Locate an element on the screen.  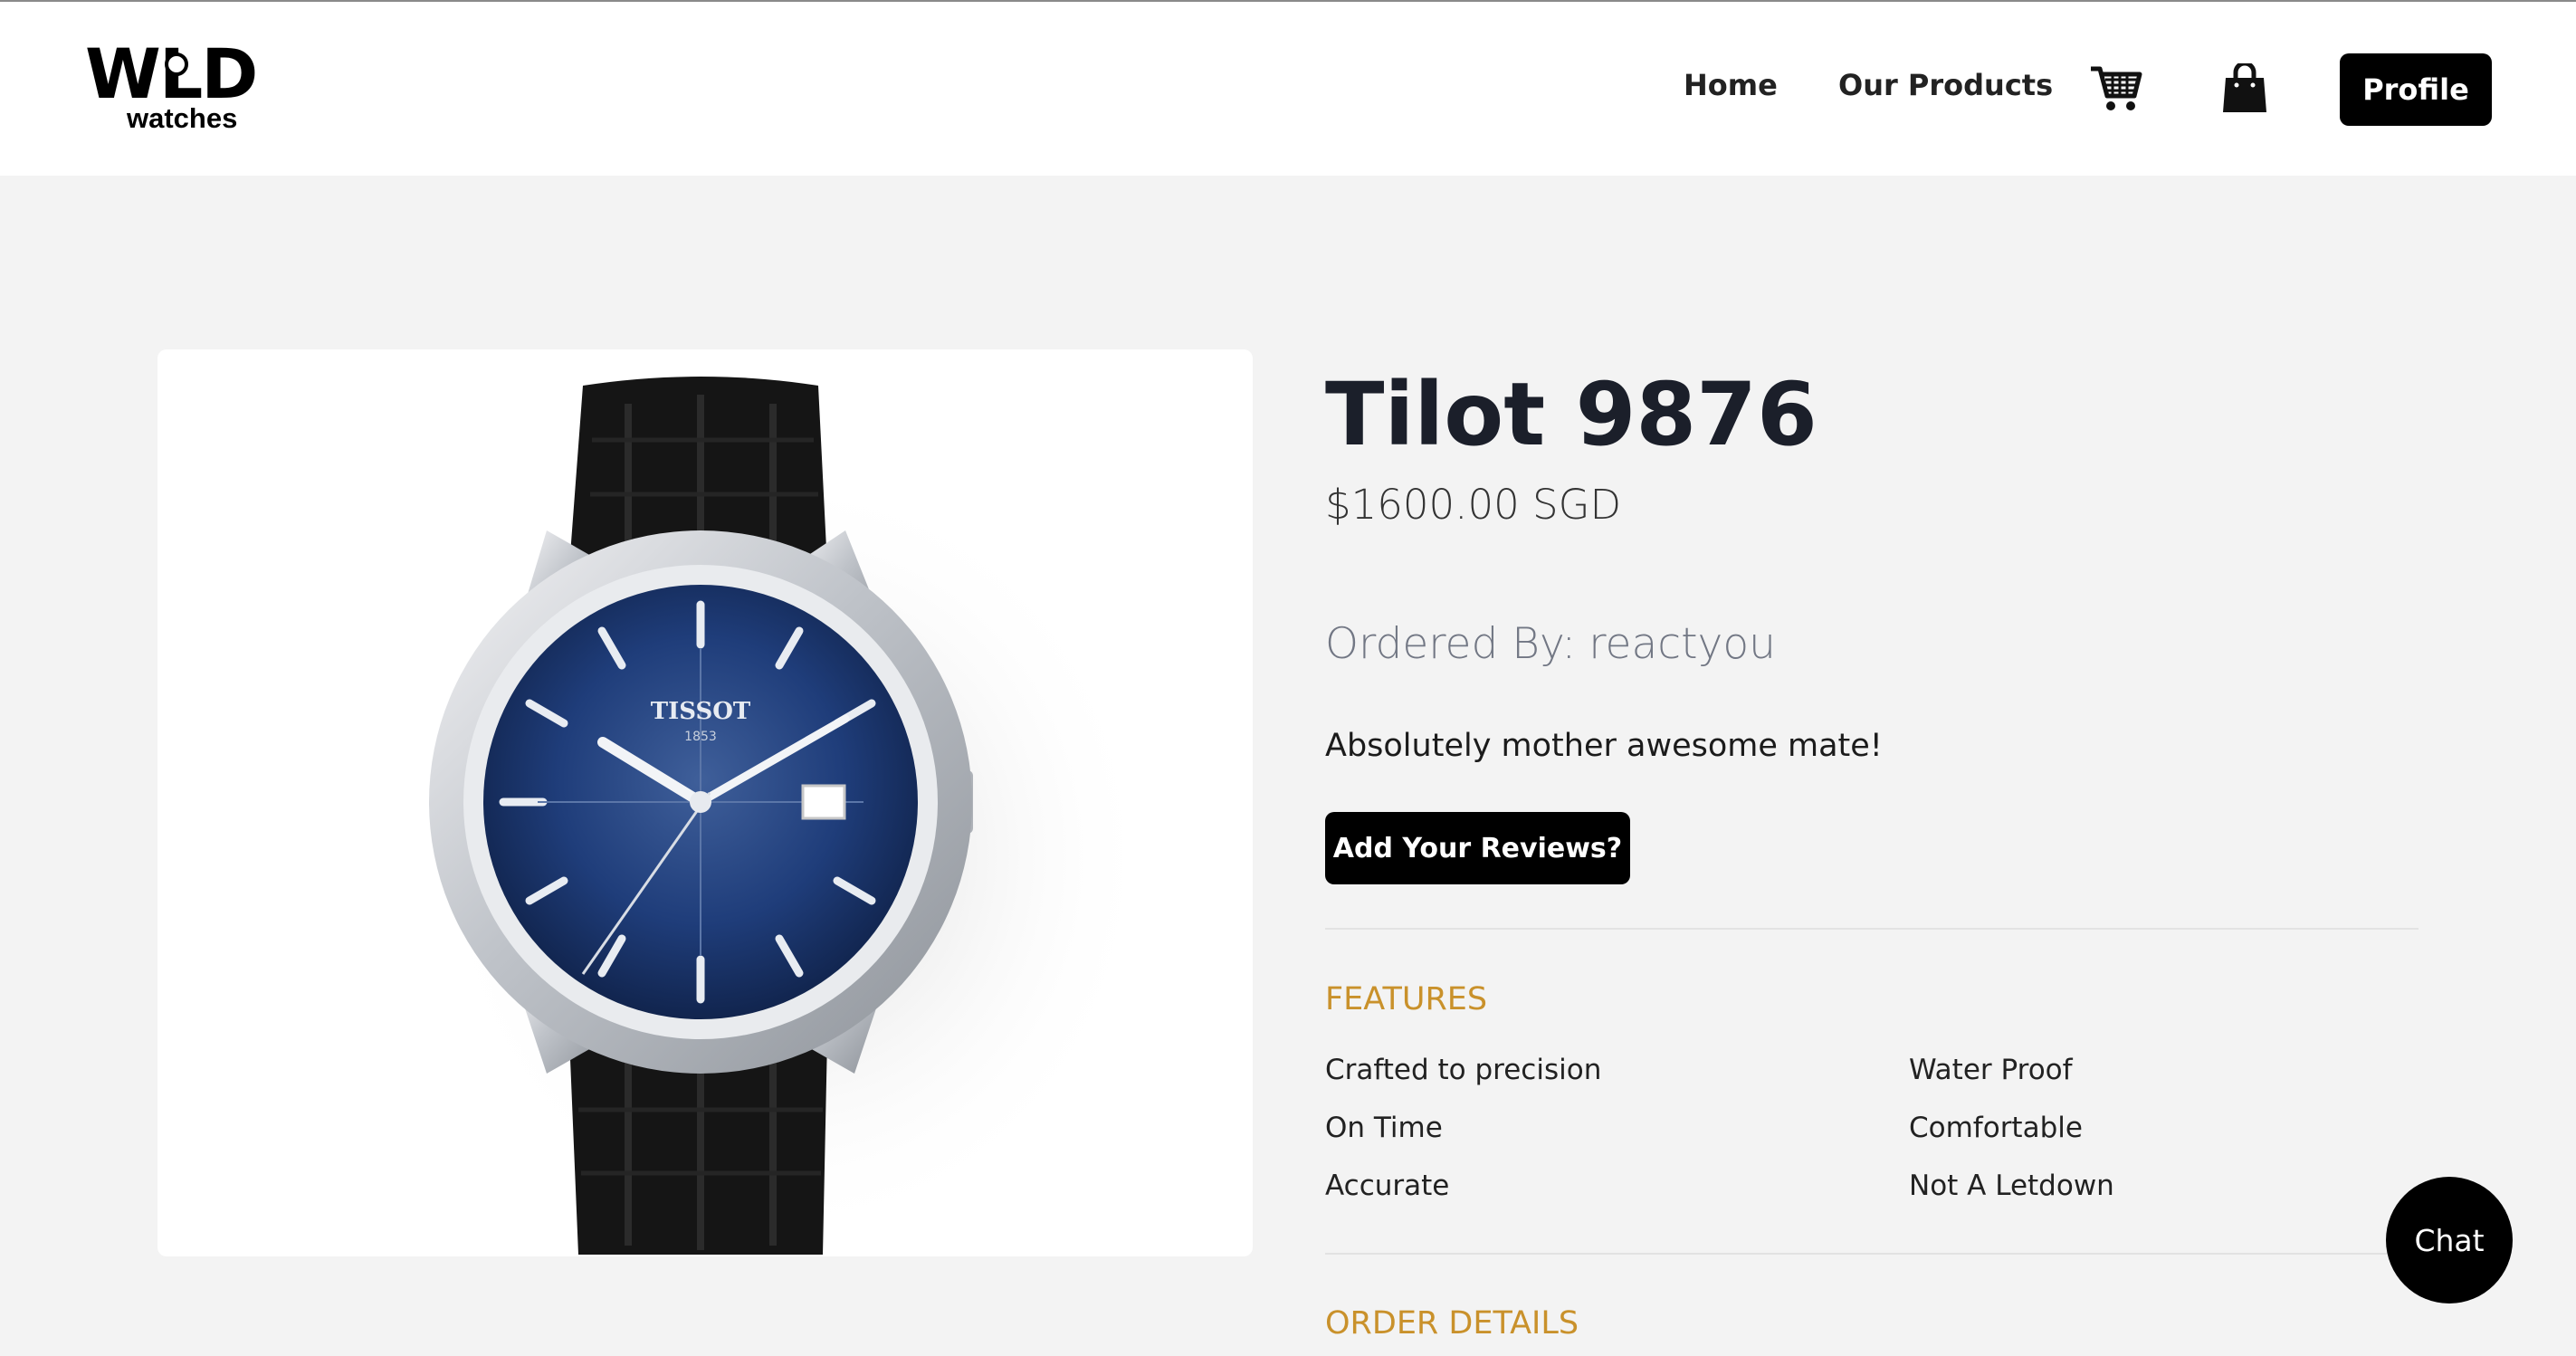
shopping-bag-icon is located at coordinates (2245, 86).